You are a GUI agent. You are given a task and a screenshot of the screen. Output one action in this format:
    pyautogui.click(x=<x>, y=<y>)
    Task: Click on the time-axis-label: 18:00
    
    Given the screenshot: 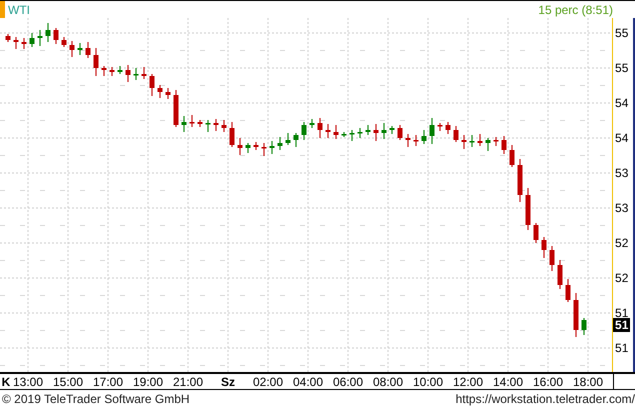 What is the action you would take?
    pyautogui.click(x=588, y=382)
    